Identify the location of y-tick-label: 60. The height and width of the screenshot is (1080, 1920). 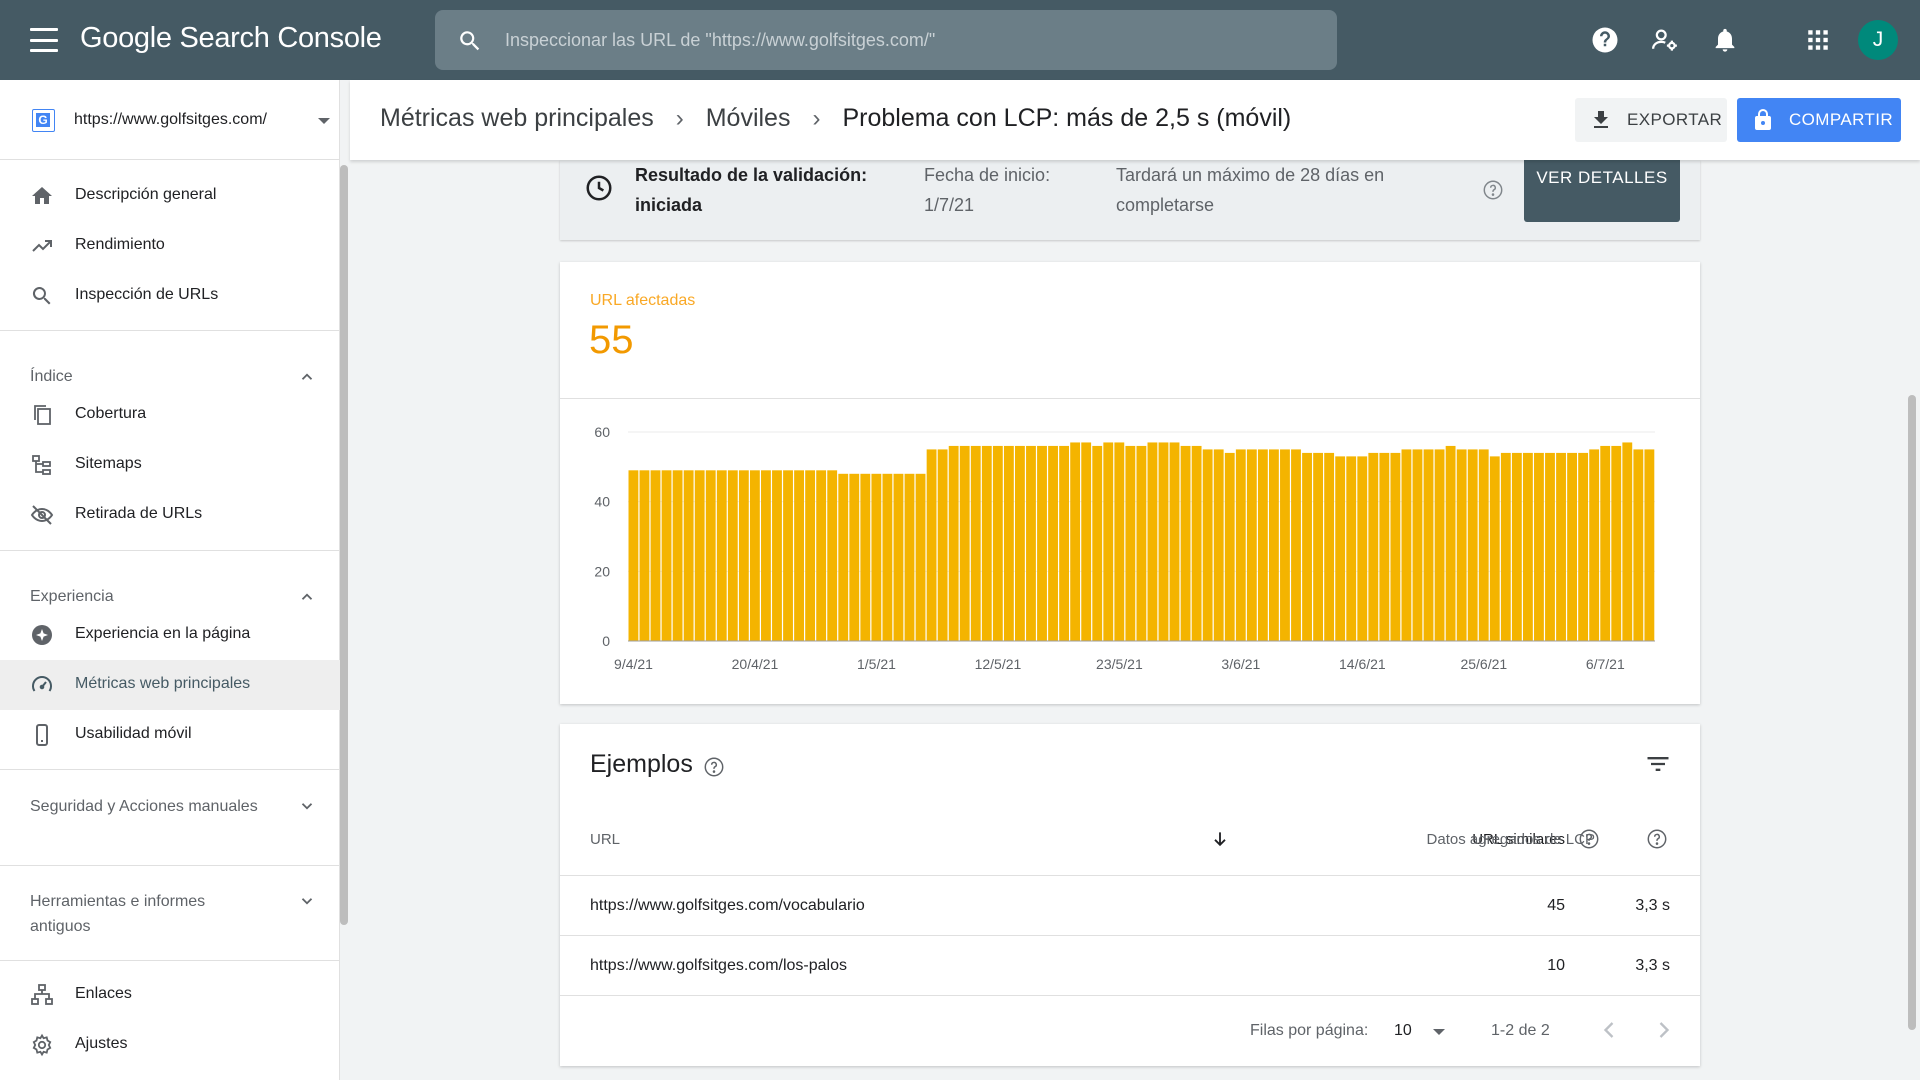
(602, 432).